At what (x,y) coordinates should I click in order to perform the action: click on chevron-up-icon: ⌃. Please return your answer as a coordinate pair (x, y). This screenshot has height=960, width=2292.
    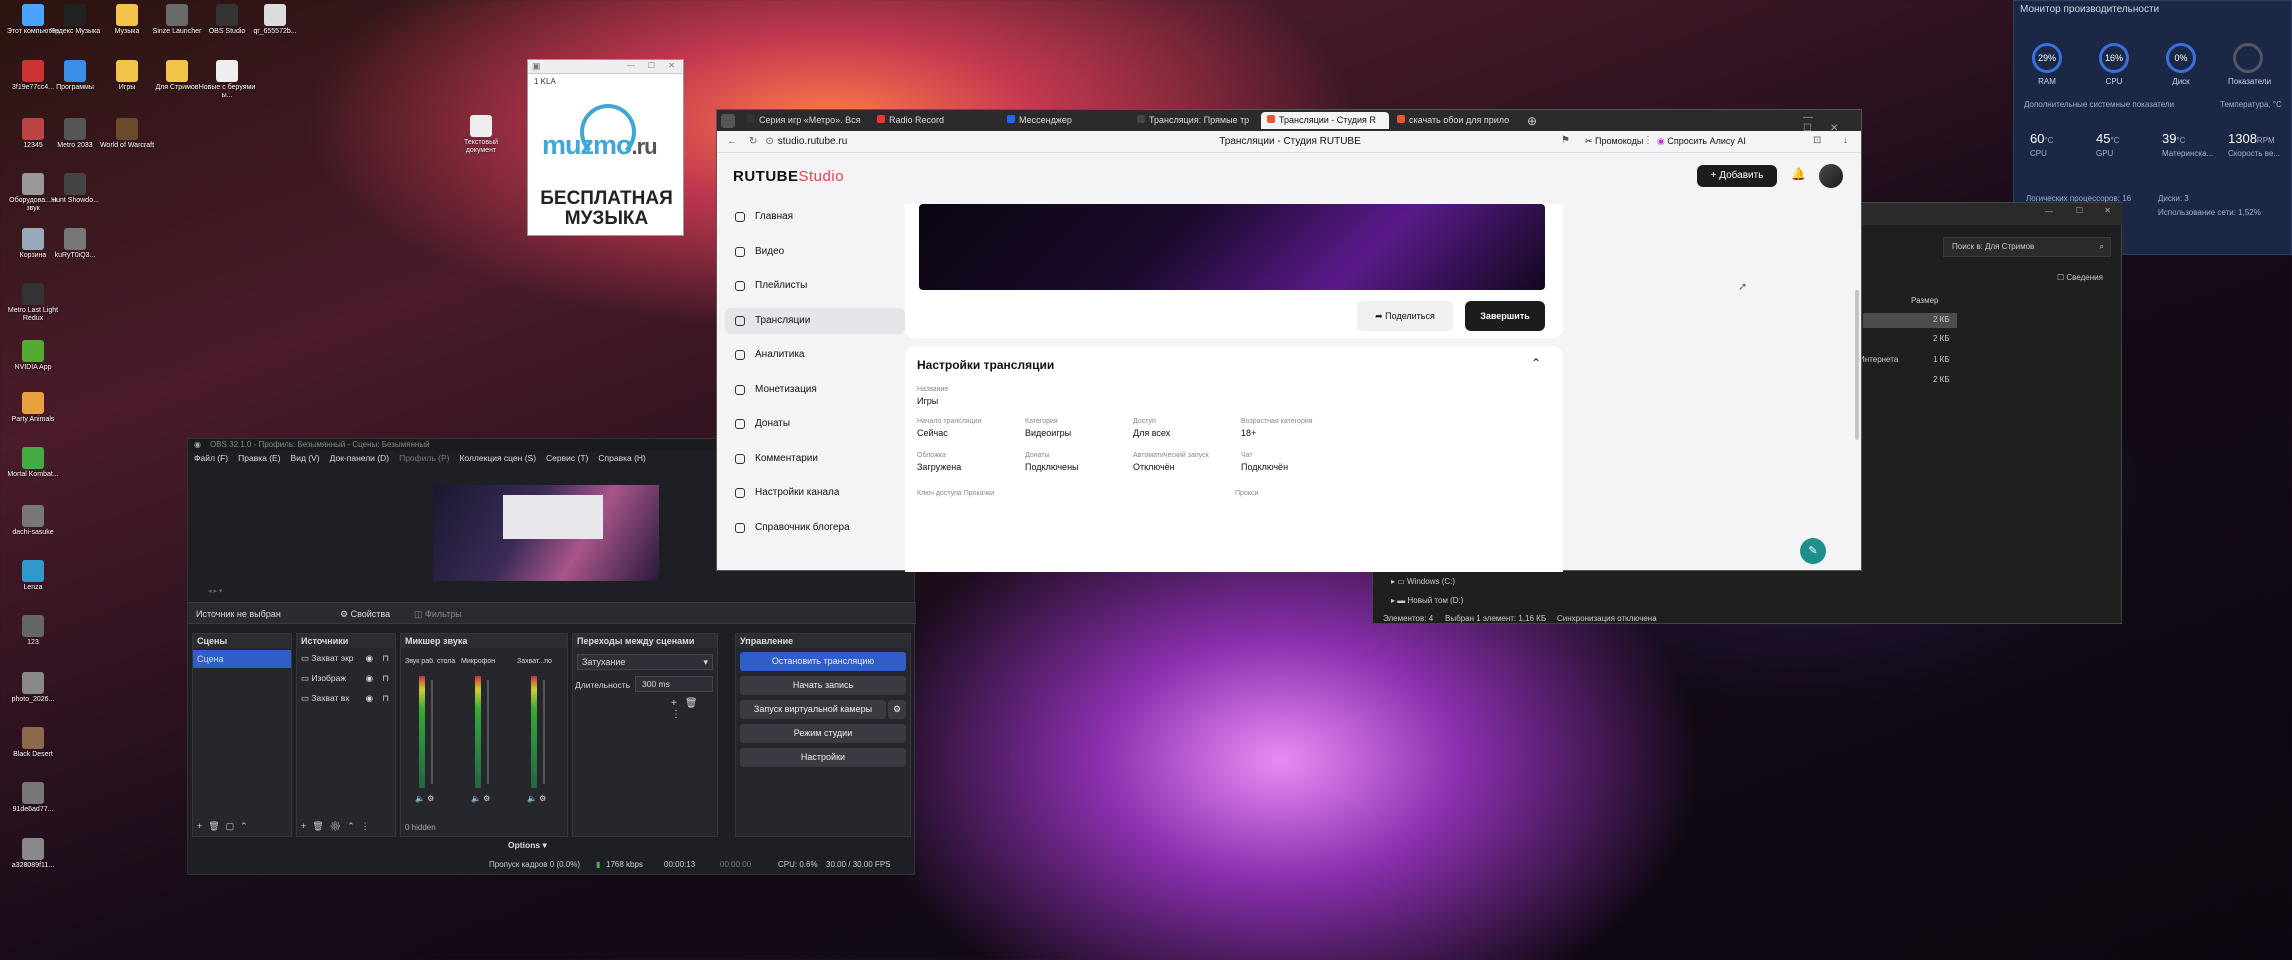
    Looking at the image, I should click on (1536, 363).